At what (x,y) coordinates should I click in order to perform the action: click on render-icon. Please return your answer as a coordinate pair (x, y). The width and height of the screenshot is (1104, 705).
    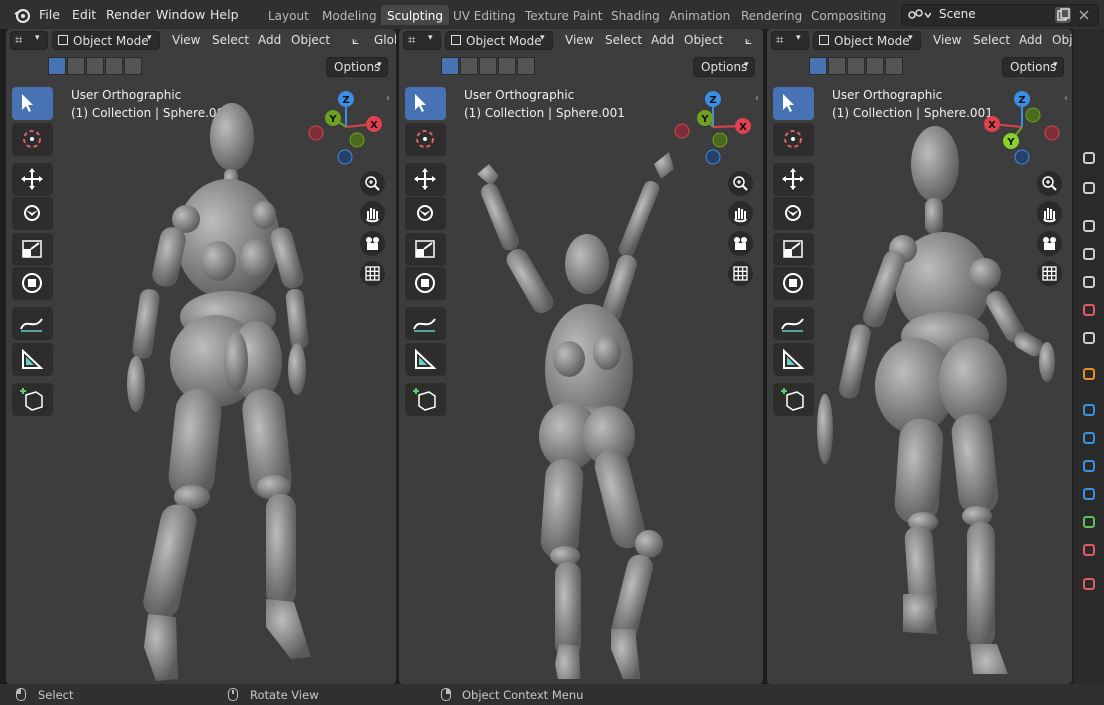
    Looking at the image, I should click on (1089, 188).